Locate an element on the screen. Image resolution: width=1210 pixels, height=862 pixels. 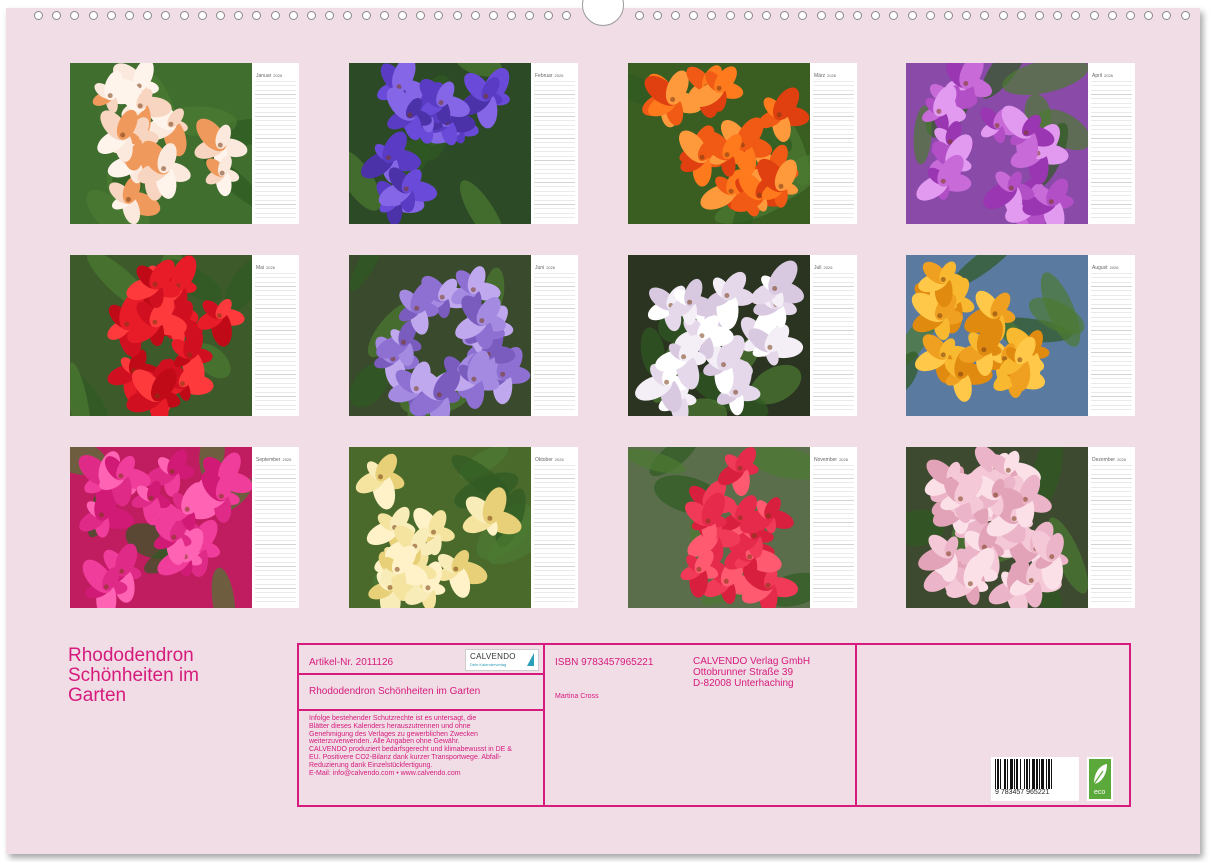
month-day-list: April 2026 is located at coordinates (1111, 143).